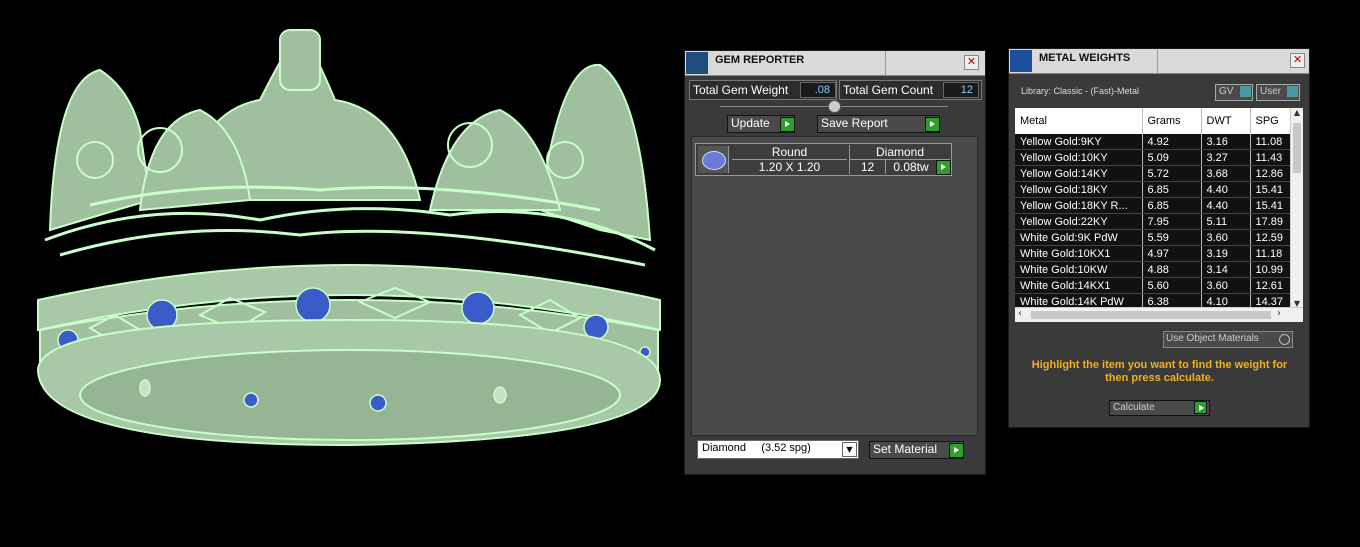  What do you see at coordinates (787, 124) in the screenshot?
I see `update-go-icon` at bounding box center [787, 124].